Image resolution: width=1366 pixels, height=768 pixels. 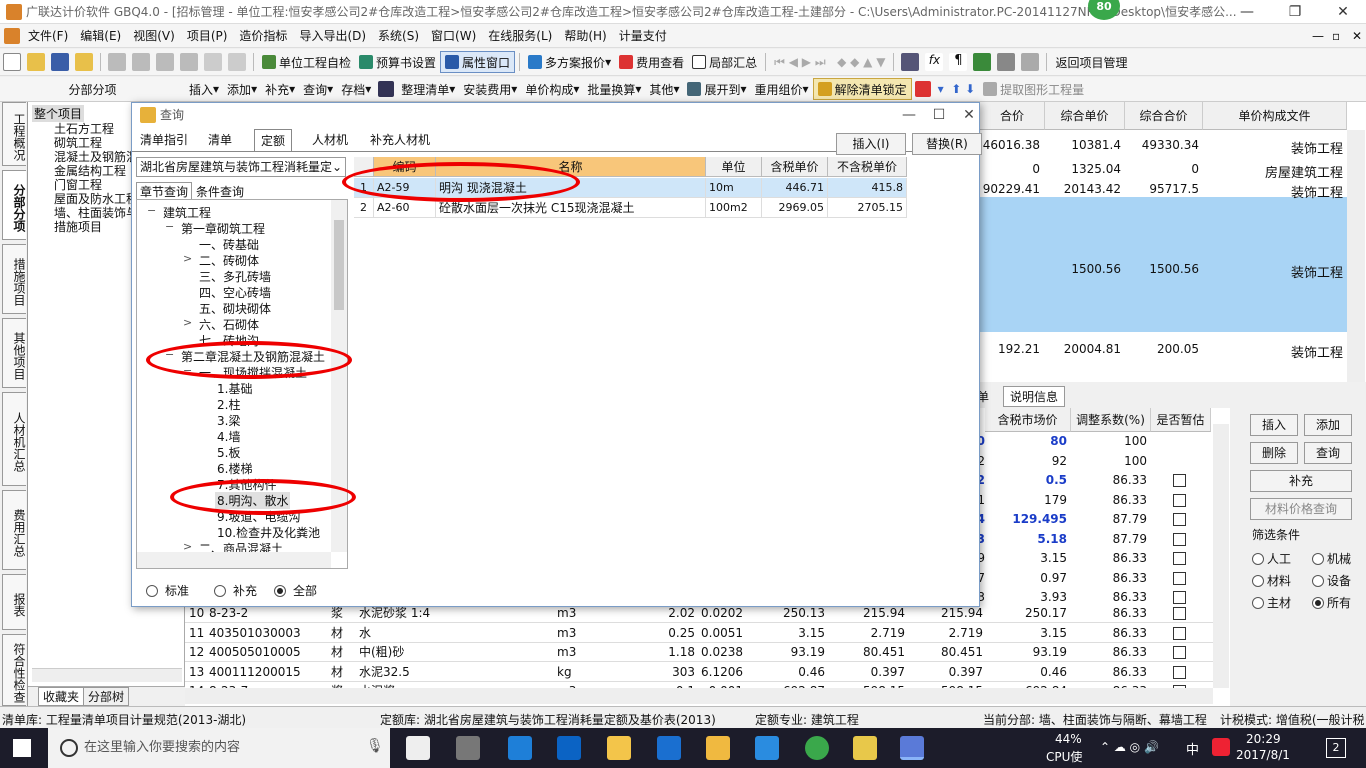 What do you see at coordinates (235, 292) in the screenshot?
I see `tree-node: 四、空心砖墙` at bounding box center [235, 292].